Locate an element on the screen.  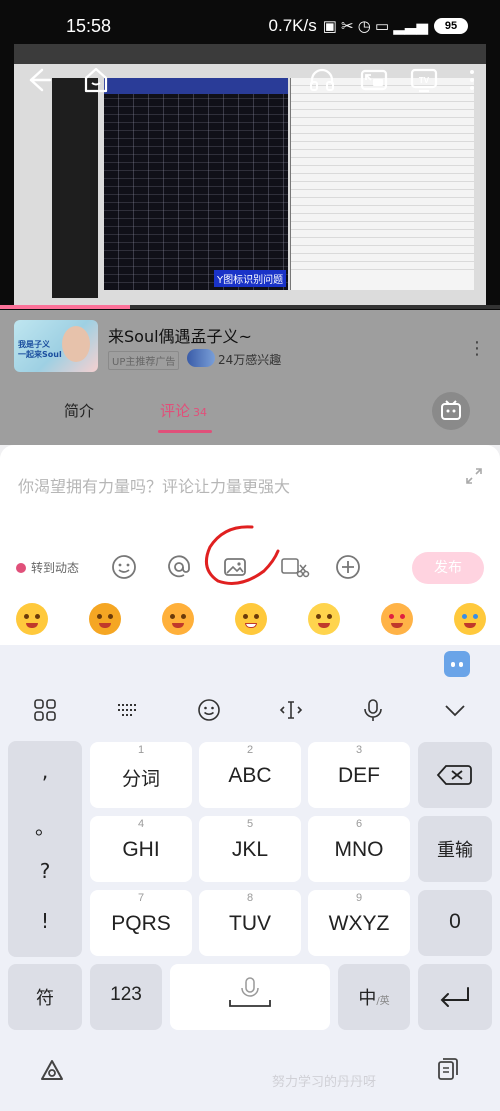
microphone-icon is located at coordinates (373, 710).